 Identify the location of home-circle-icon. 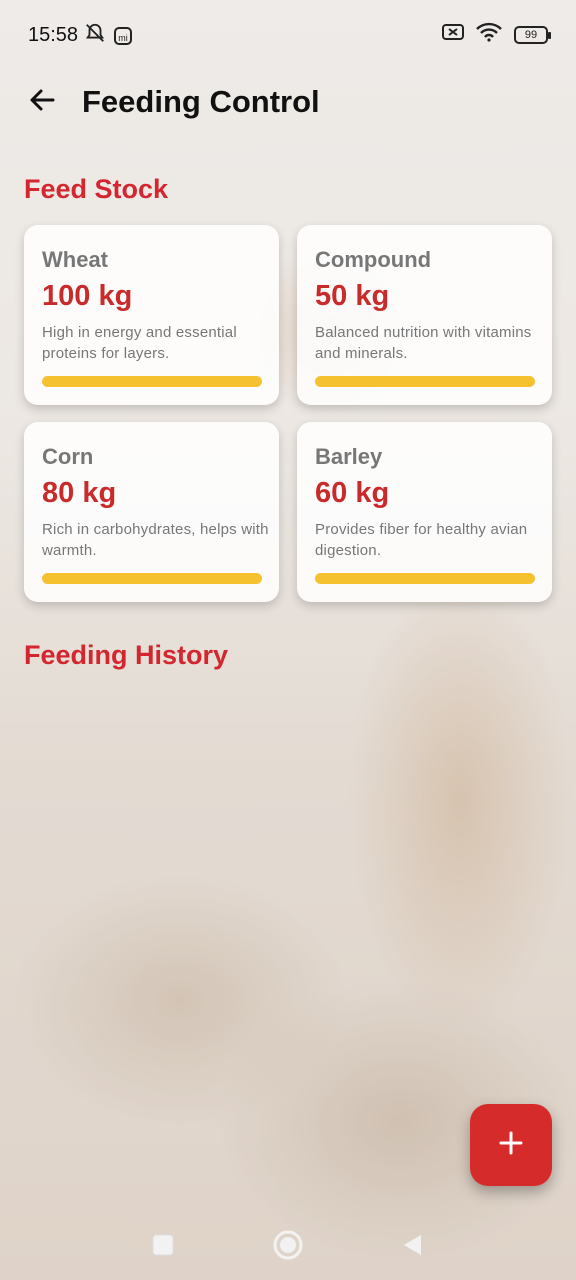
(288, 1247).